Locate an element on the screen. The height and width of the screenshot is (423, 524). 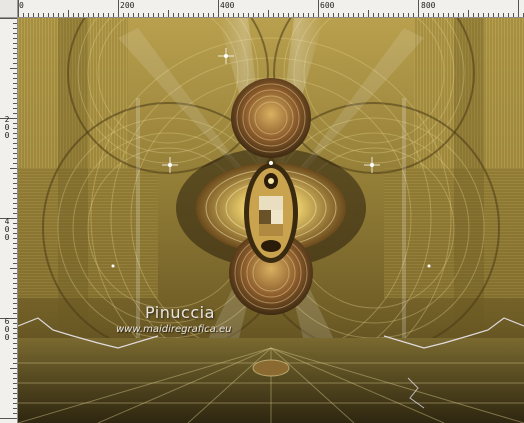
vertical-ruler: 2 0 0 4 0 0 6 0 0 is located at coordinates (9, 220).